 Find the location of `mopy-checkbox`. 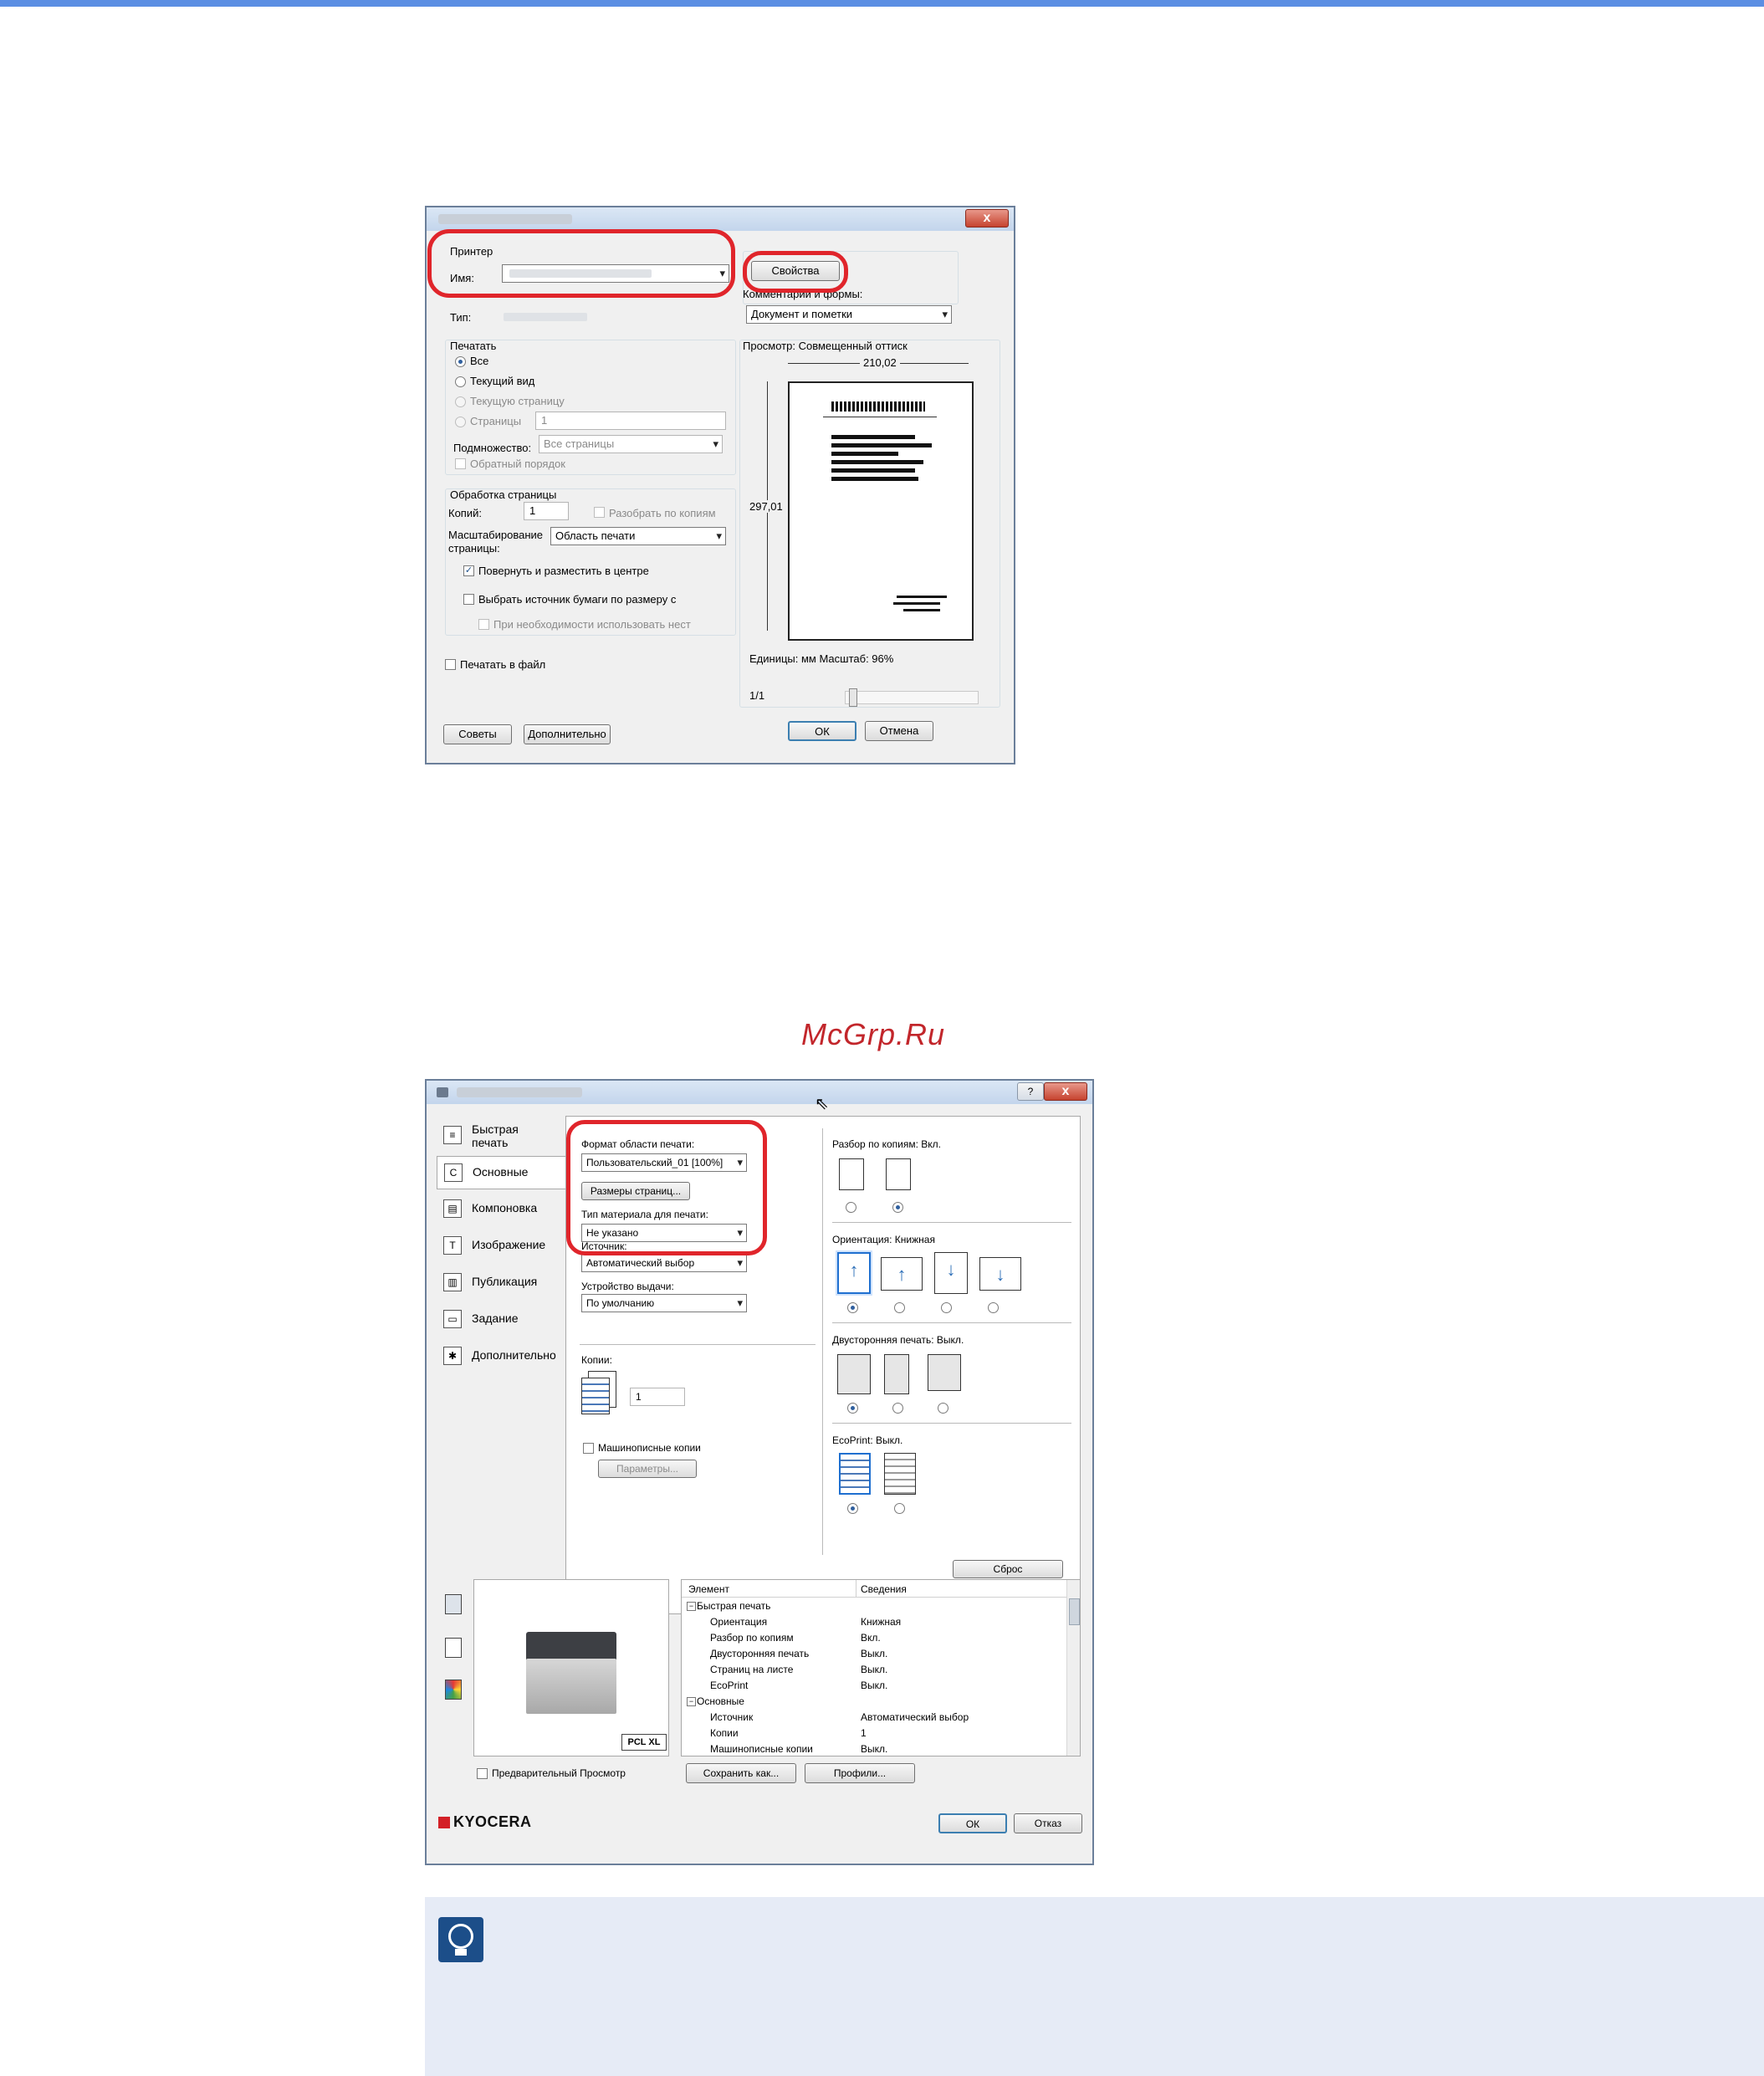

mopy-checkbox is located at coordinates (588, 1448).